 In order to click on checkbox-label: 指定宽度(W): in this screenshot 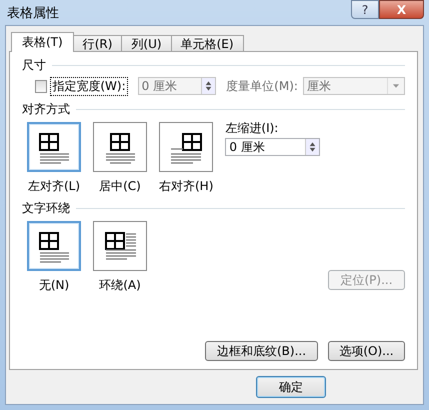, I will do `click(89, 86)`.